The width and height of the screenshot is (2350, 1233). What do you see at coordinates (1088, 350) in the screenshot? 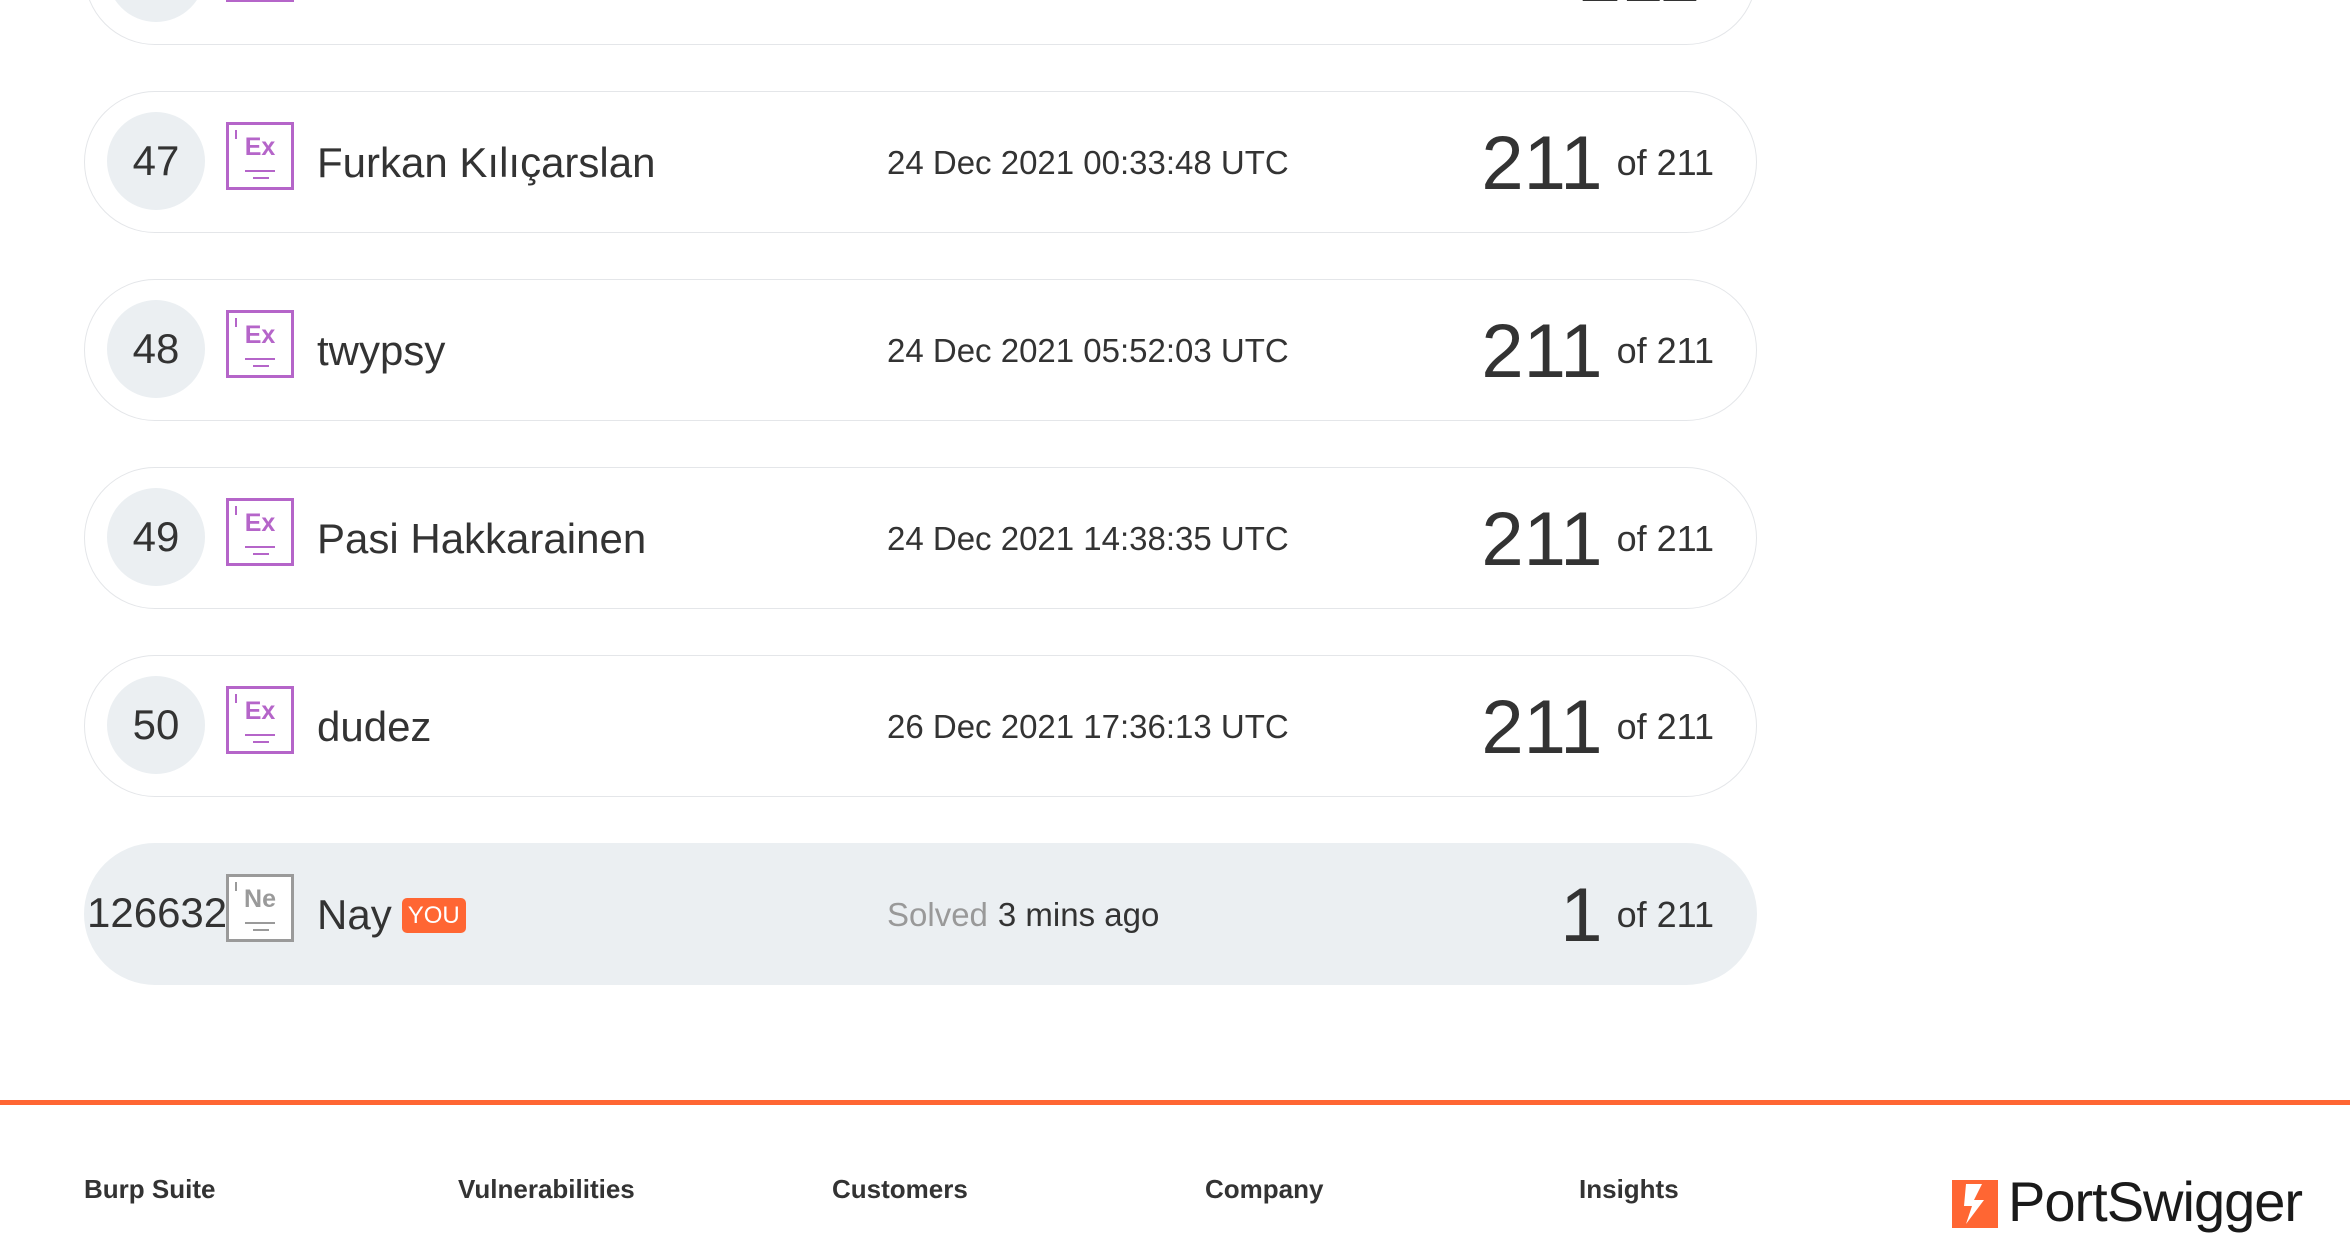
I see `solved-date: 24 Dec 2021 05:52:03 UTC` at bounding box center [1088, 350].